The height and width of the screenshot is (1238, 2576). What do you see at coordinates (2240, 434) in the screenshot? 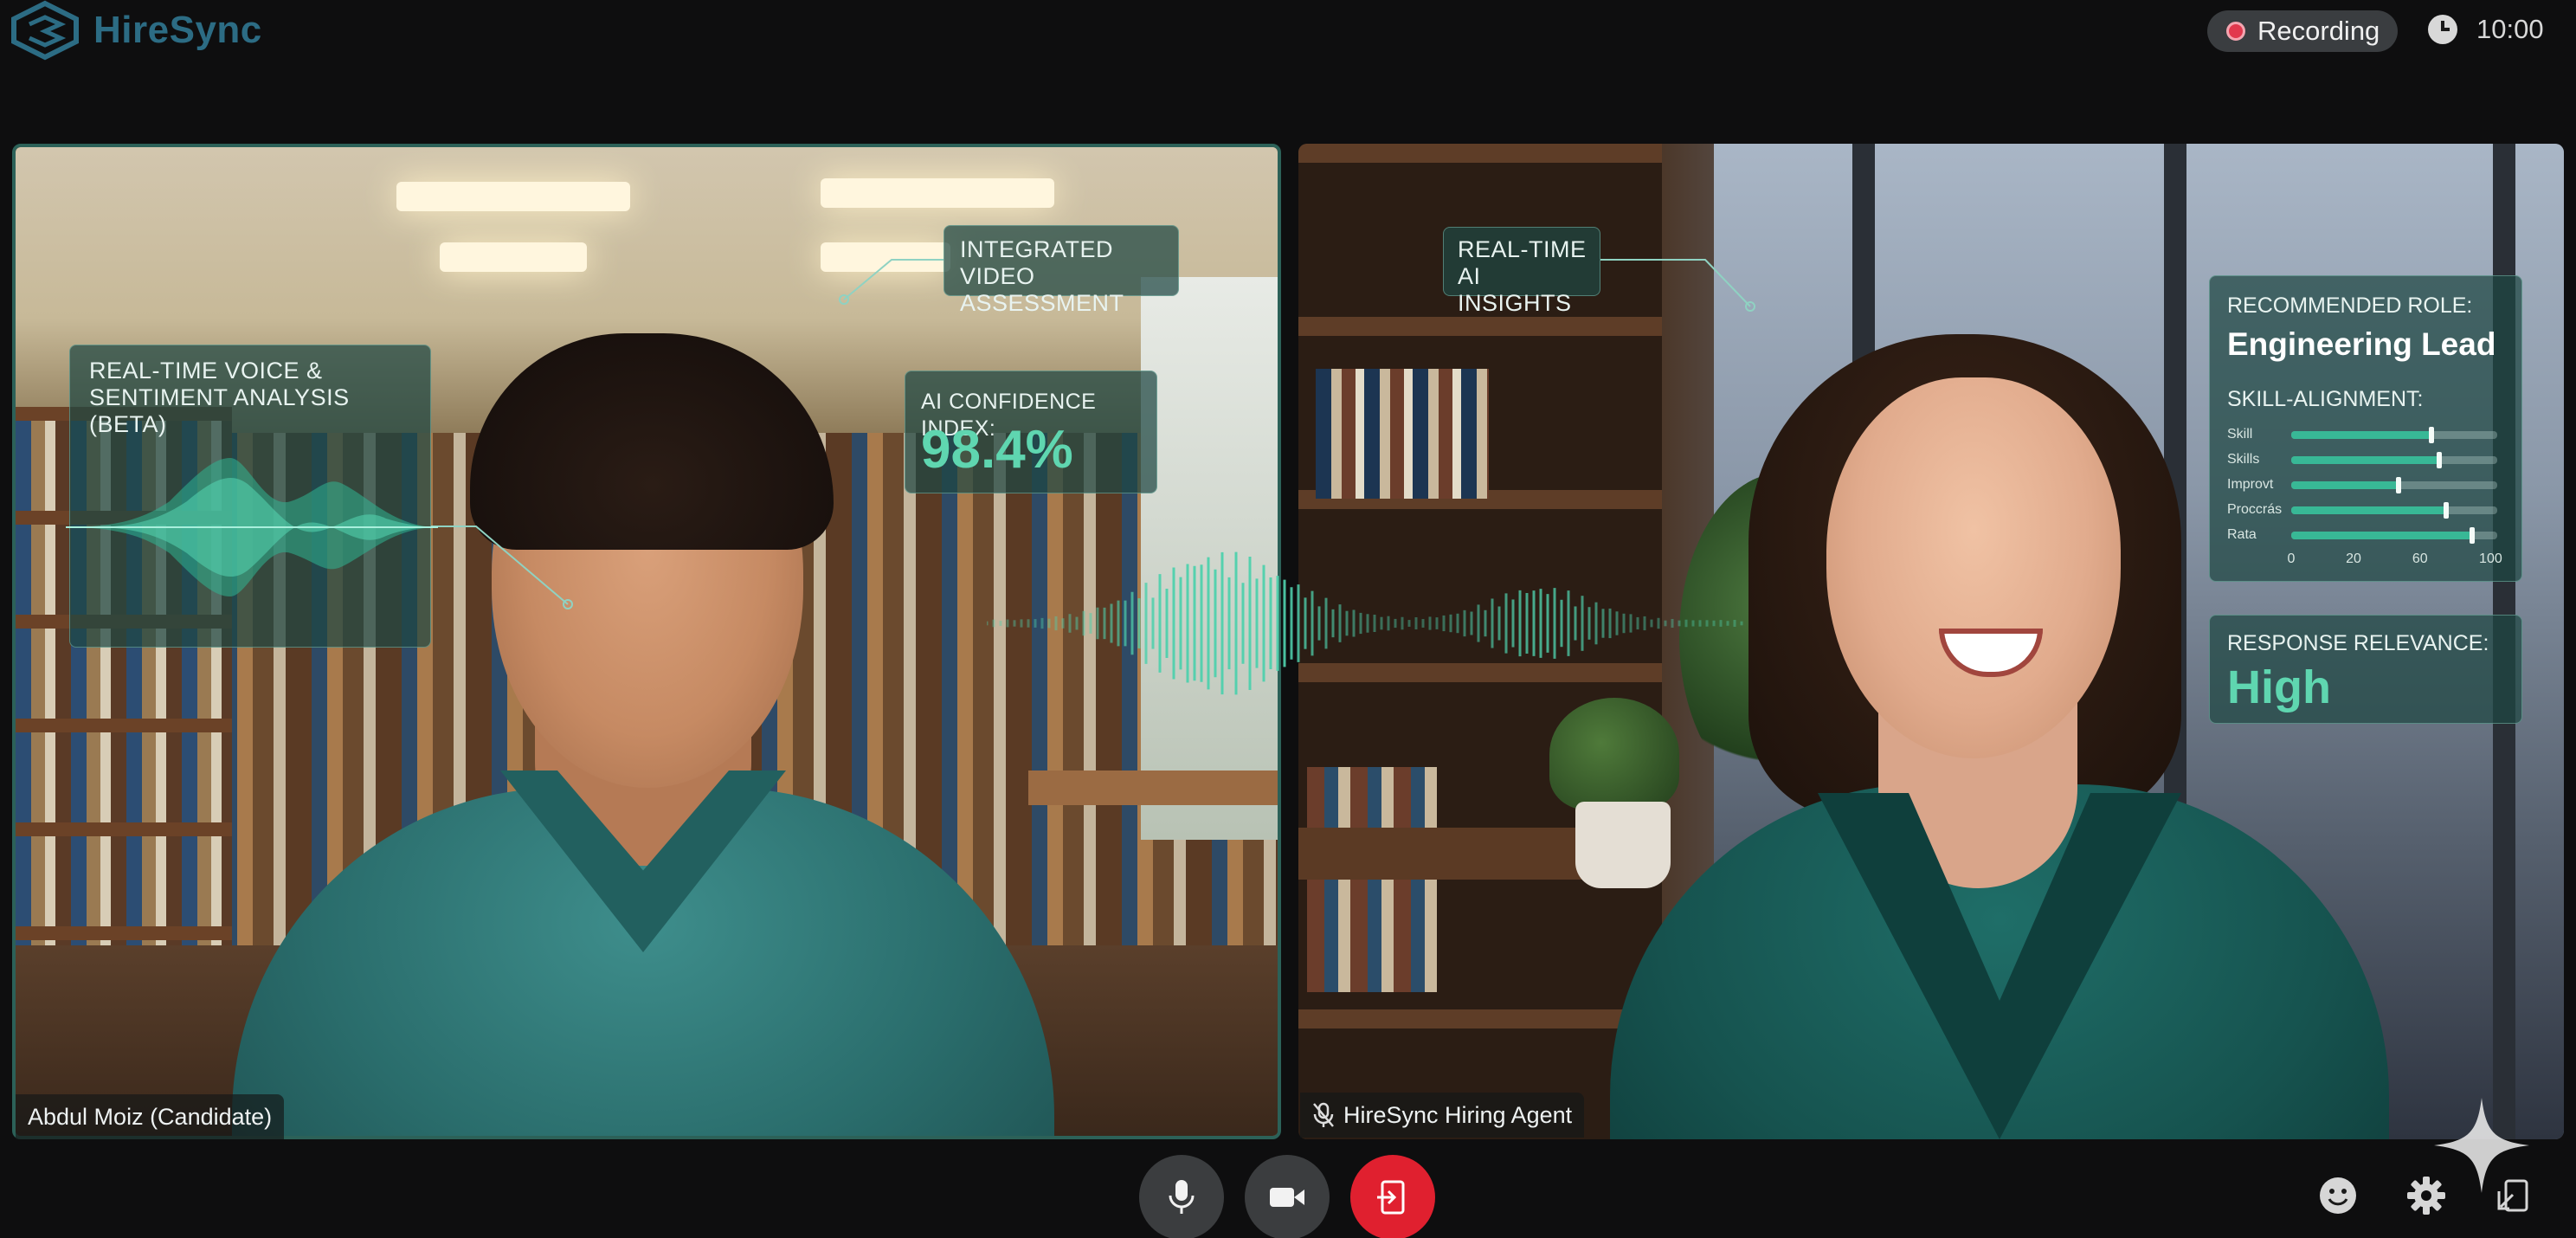
I see `skill-bar-label: Skill` at bounding box center [2240, 434].